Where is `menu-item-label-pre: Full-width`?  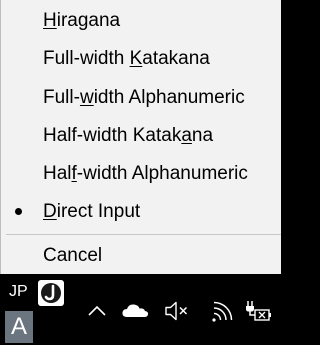
menu-item-label-pre: Full-width is located at coordinates (86, 58).